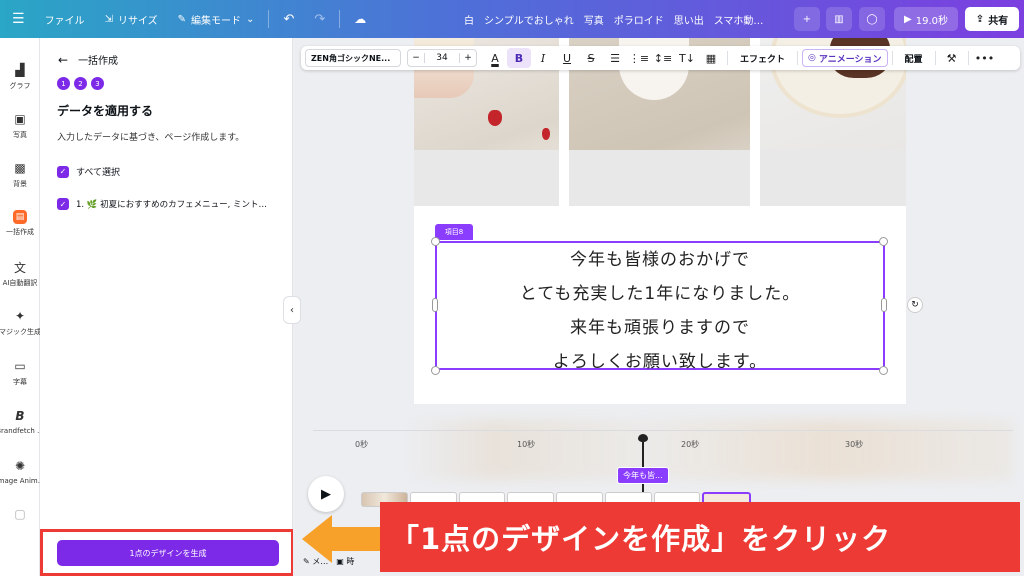  I want to click on time-tick: 10秒, so click(526, 444).